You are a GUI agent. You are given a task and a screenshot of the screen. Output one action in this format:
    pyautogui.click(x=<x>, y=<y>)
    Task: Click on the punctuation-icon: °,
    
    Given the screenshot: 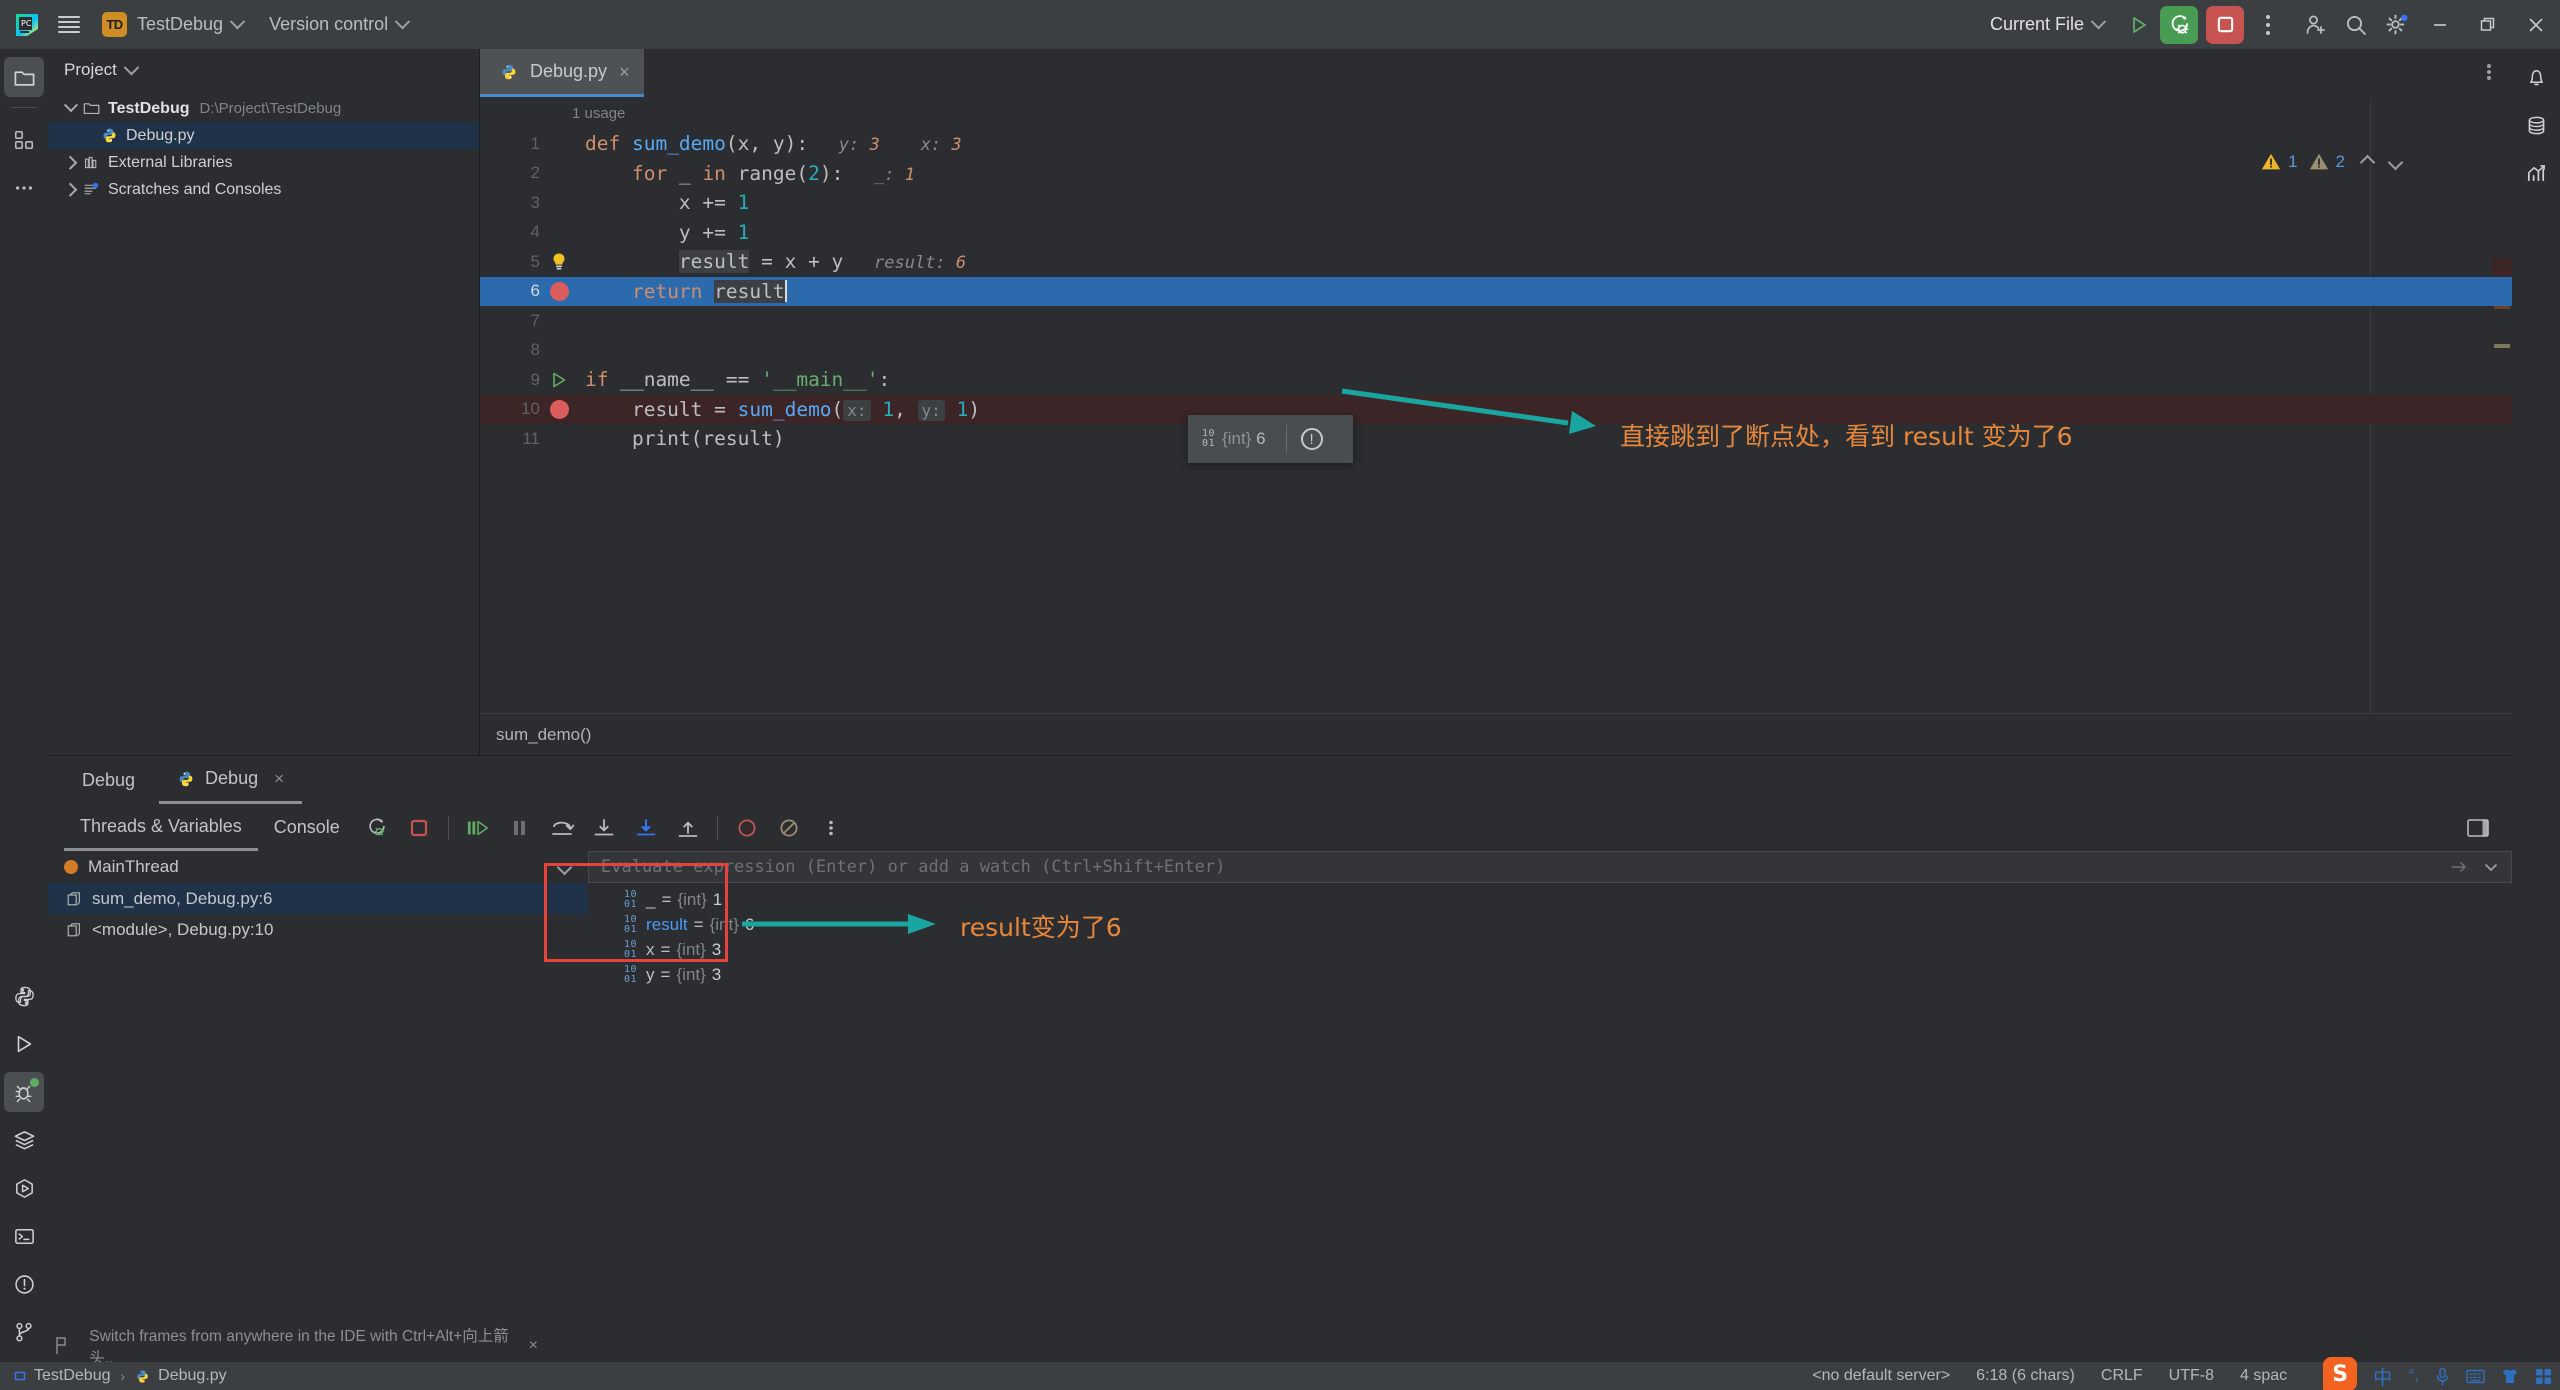 What is the action you would take?
    pyautogui.click(x=2413, y=1376)
    